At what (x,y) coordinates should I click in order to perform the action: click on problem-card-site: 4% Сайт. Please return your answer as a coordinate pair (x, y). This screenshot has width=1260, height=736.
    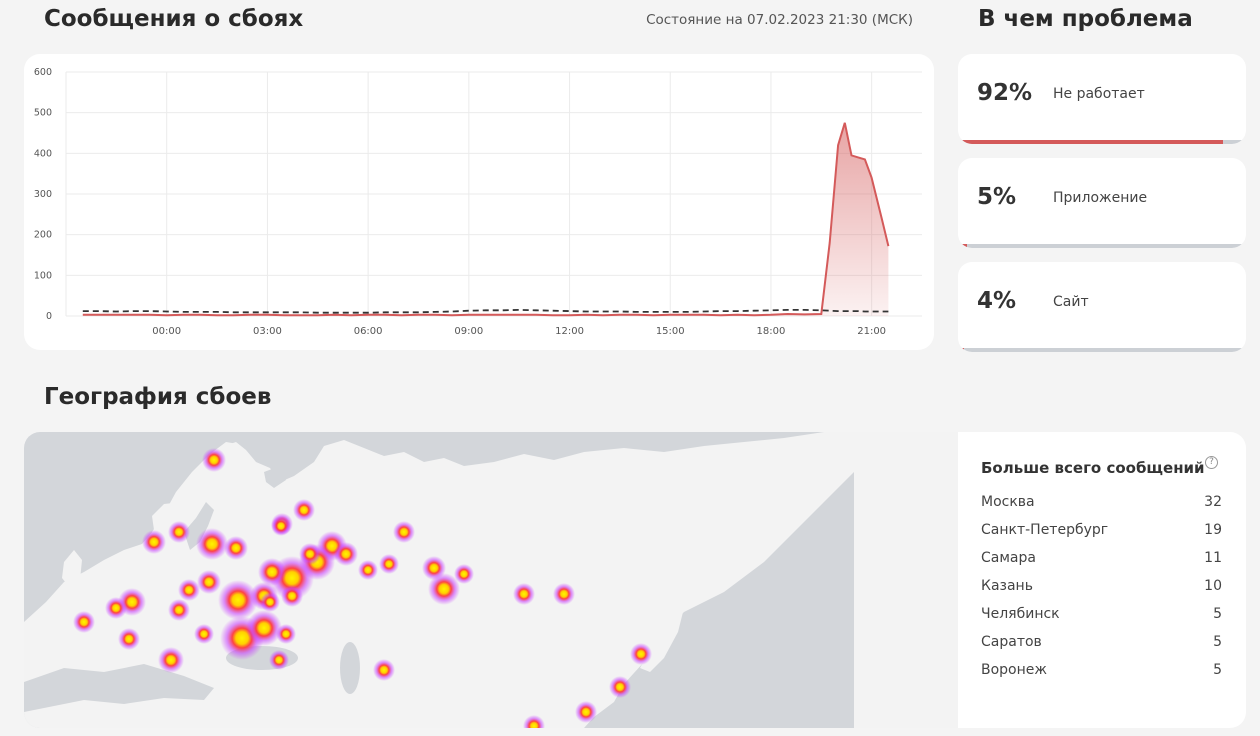
    Looking at the image, I should click on (1102, 307).